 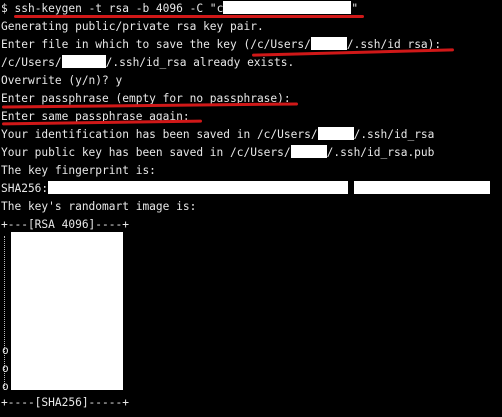 I want to click on exists-suffix: /.ssh/id_rsa already exists., so click(x=200, y=62).